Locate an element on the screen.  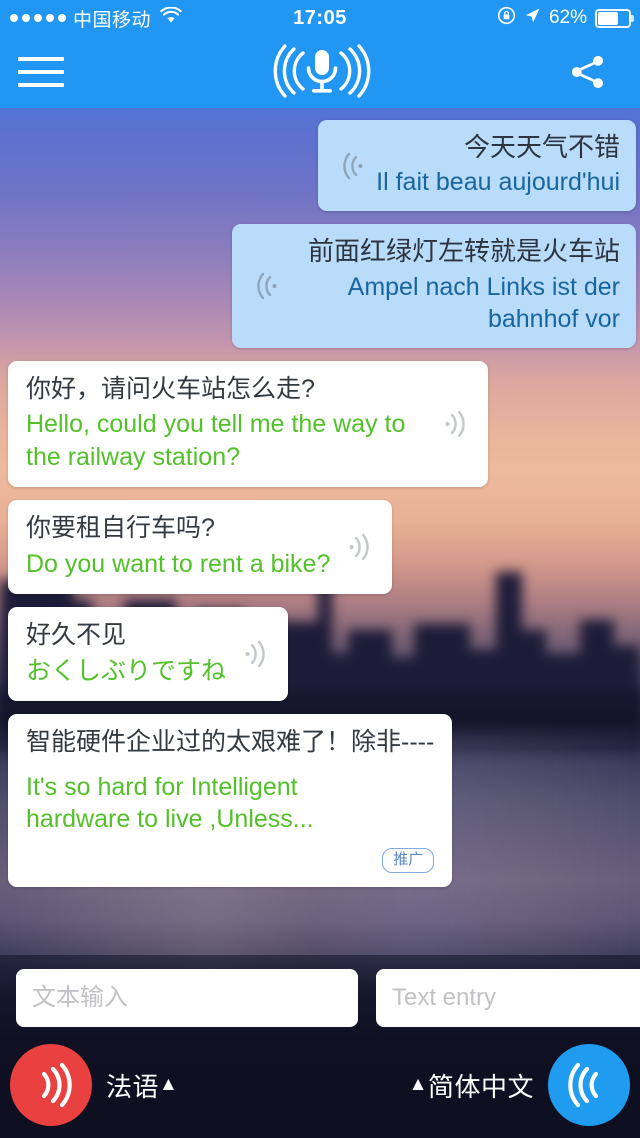
hamburger-menu-icon is located at coordinates (47, 72).